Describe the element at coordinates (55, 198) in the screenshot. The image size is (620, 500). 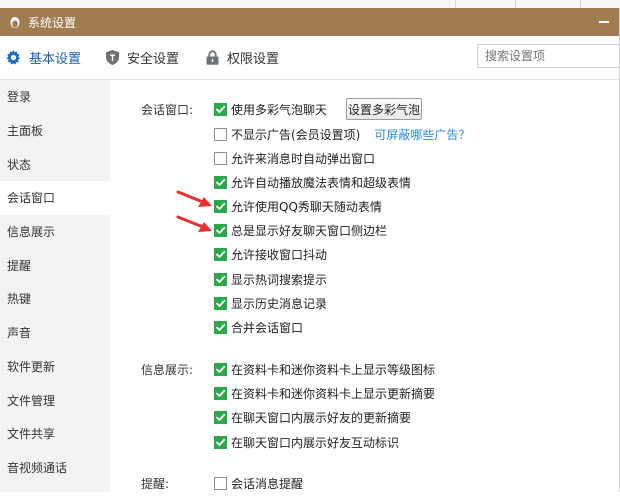
I see `sidebar-item-session-window: 会话窗口` at that location.